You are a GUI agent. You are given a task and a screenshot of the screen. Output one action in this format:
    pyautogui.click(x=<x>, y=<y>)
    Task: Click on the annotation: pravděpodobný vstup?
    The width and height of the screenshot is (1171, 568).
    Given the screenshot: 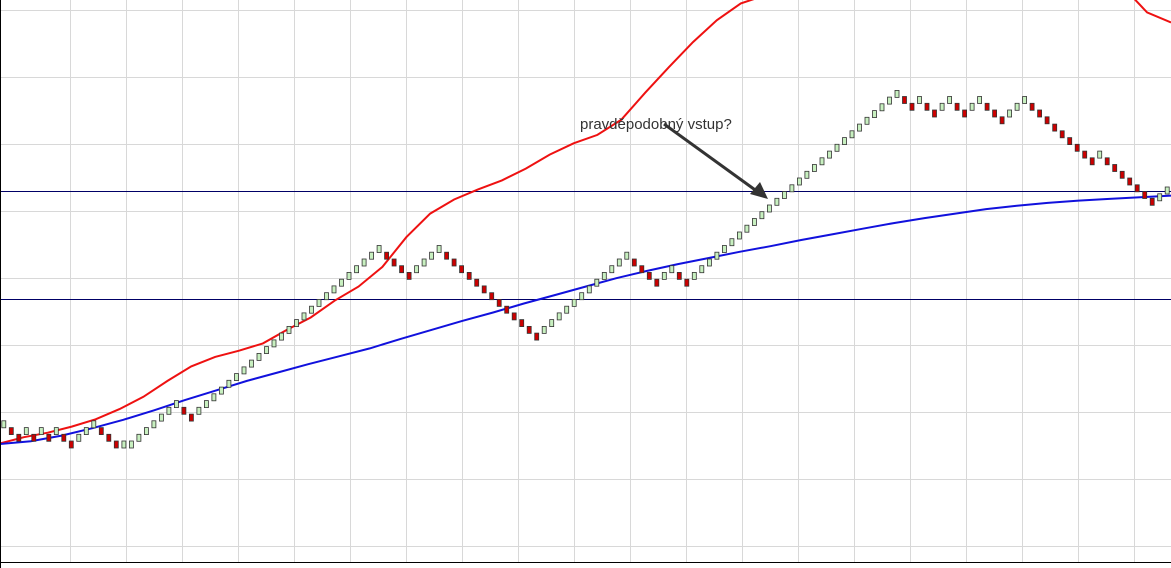 What is the action you would take?
    pyautogui.click(x=674, y=157)
    